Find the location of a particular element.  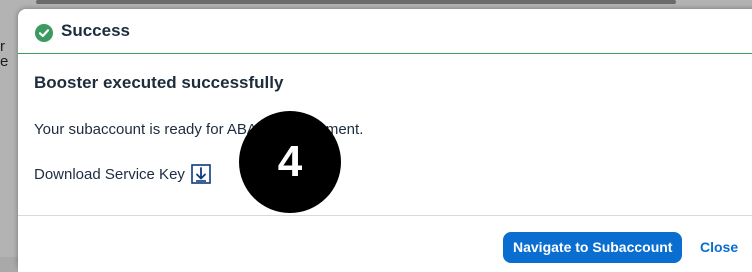

close-button: Close is located at coordinates (719, 247).